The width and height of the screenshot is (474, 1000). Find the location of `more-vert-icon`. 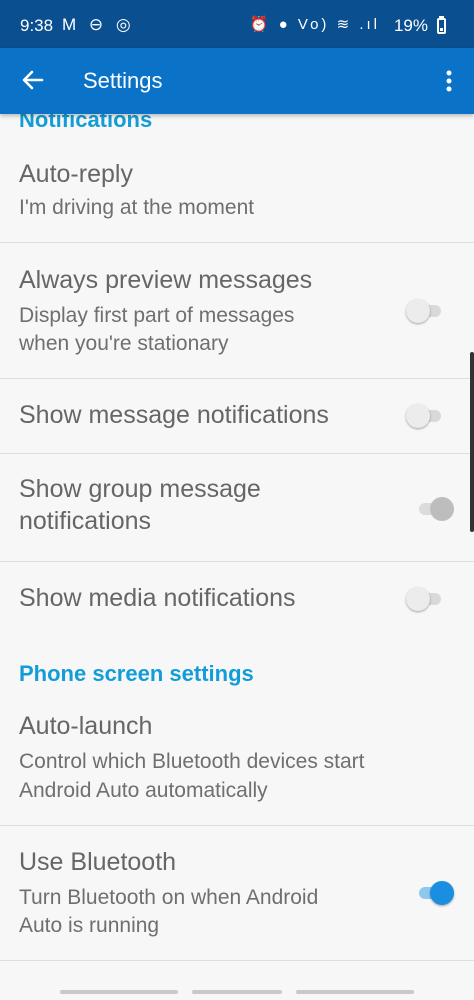

more-vert-icon is located at coordinates (449, 81).